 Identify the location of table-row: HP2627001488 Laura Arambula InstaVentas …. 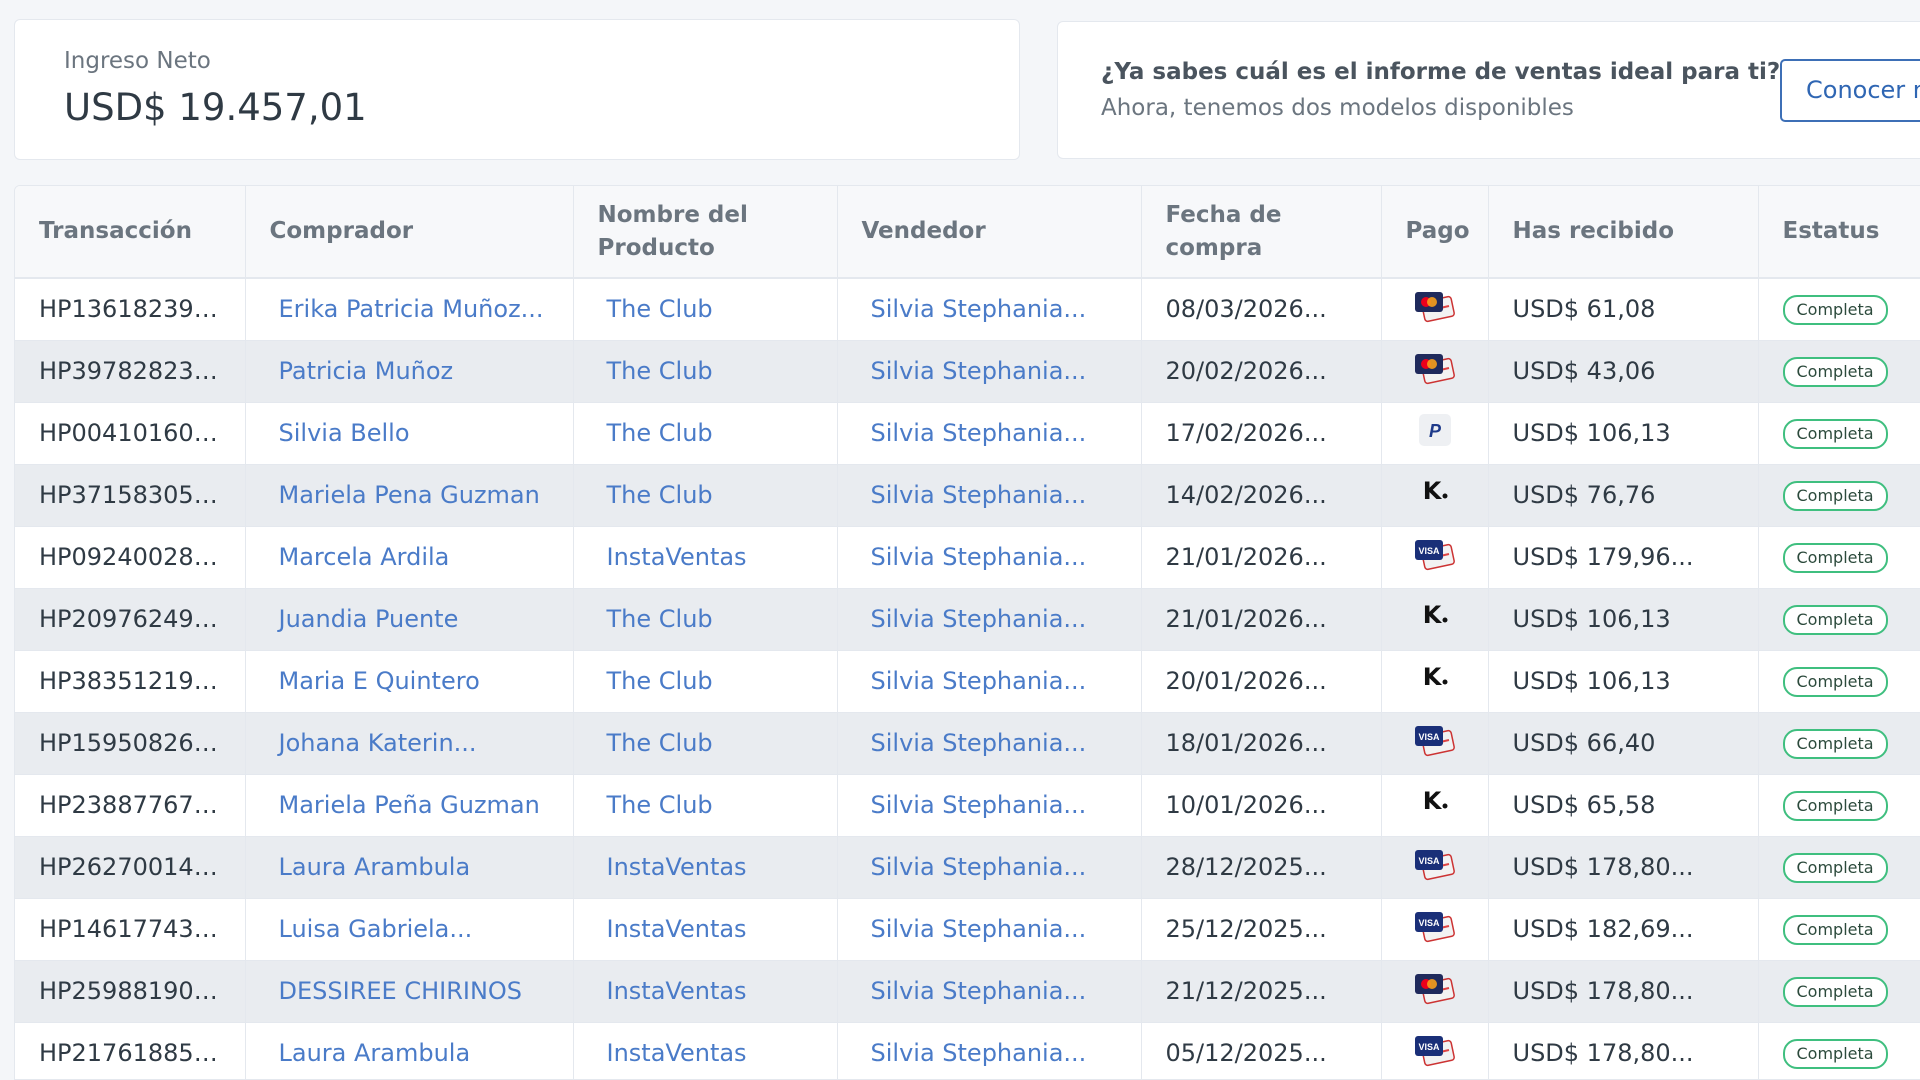
(967, 867).